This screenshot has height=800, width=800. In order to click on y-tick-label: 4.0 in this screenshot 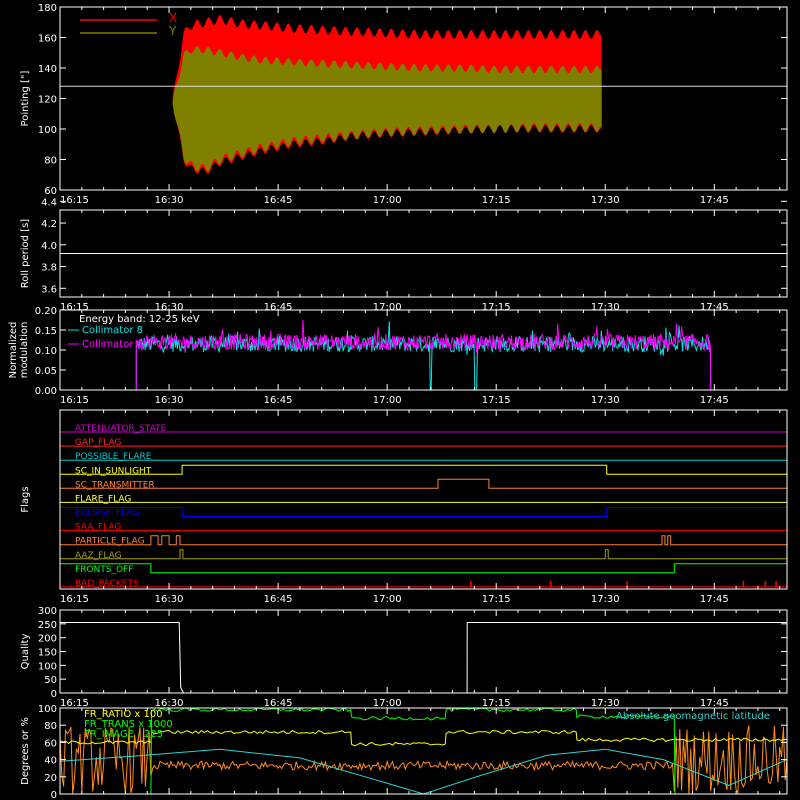, I will do `click(49, 246)`.